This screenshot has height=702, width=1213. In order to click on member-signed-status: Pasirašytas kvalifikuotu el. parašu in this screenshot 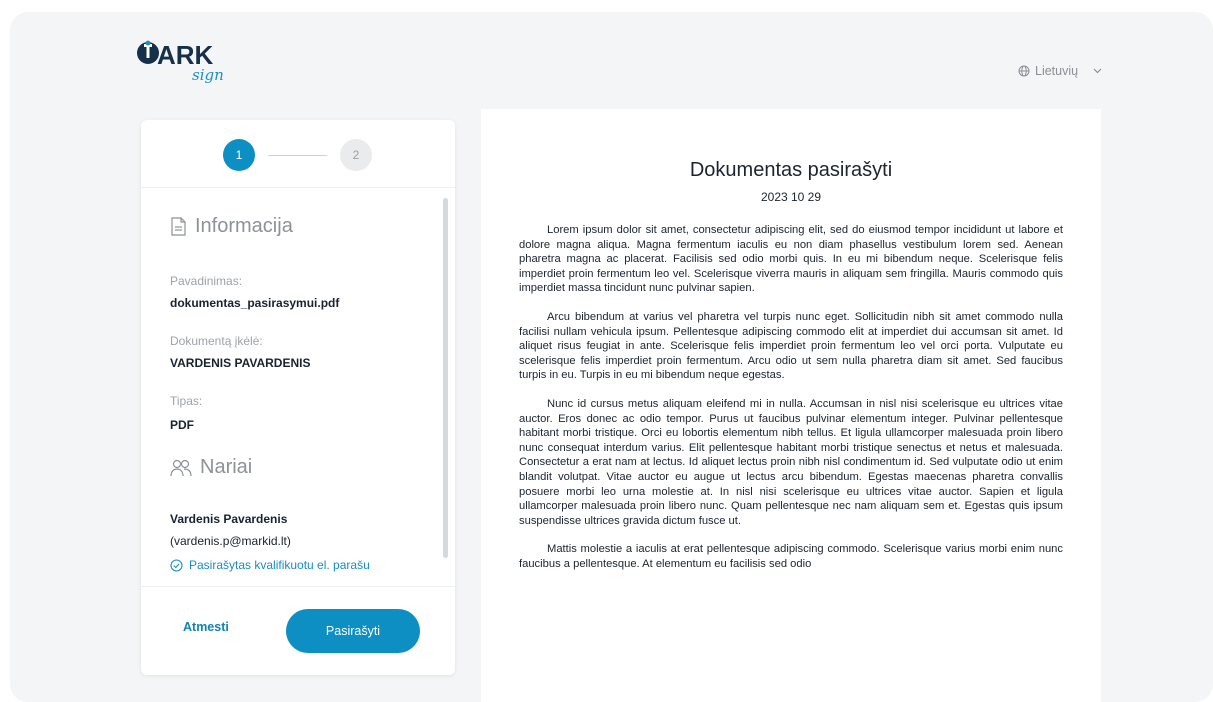, I will do `click(270, 565)`.